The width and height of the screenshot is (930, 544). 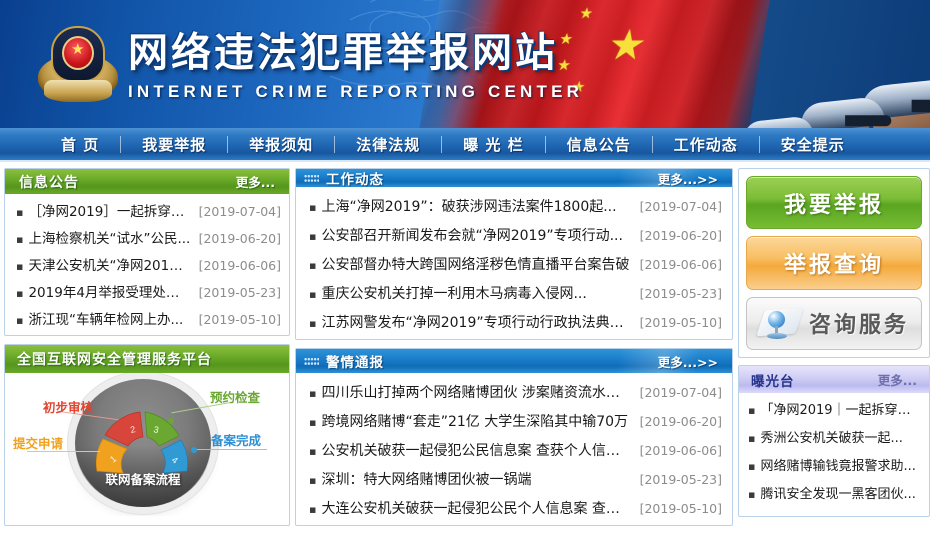 I want to click on nav-item-exposure: 曝 光 栏, so click(x=493, y=144).